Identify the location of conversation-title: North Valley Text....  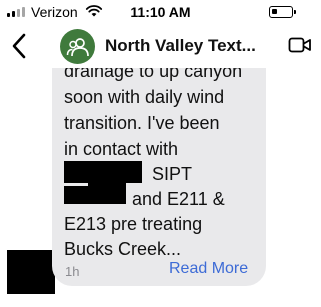
(180, 46).